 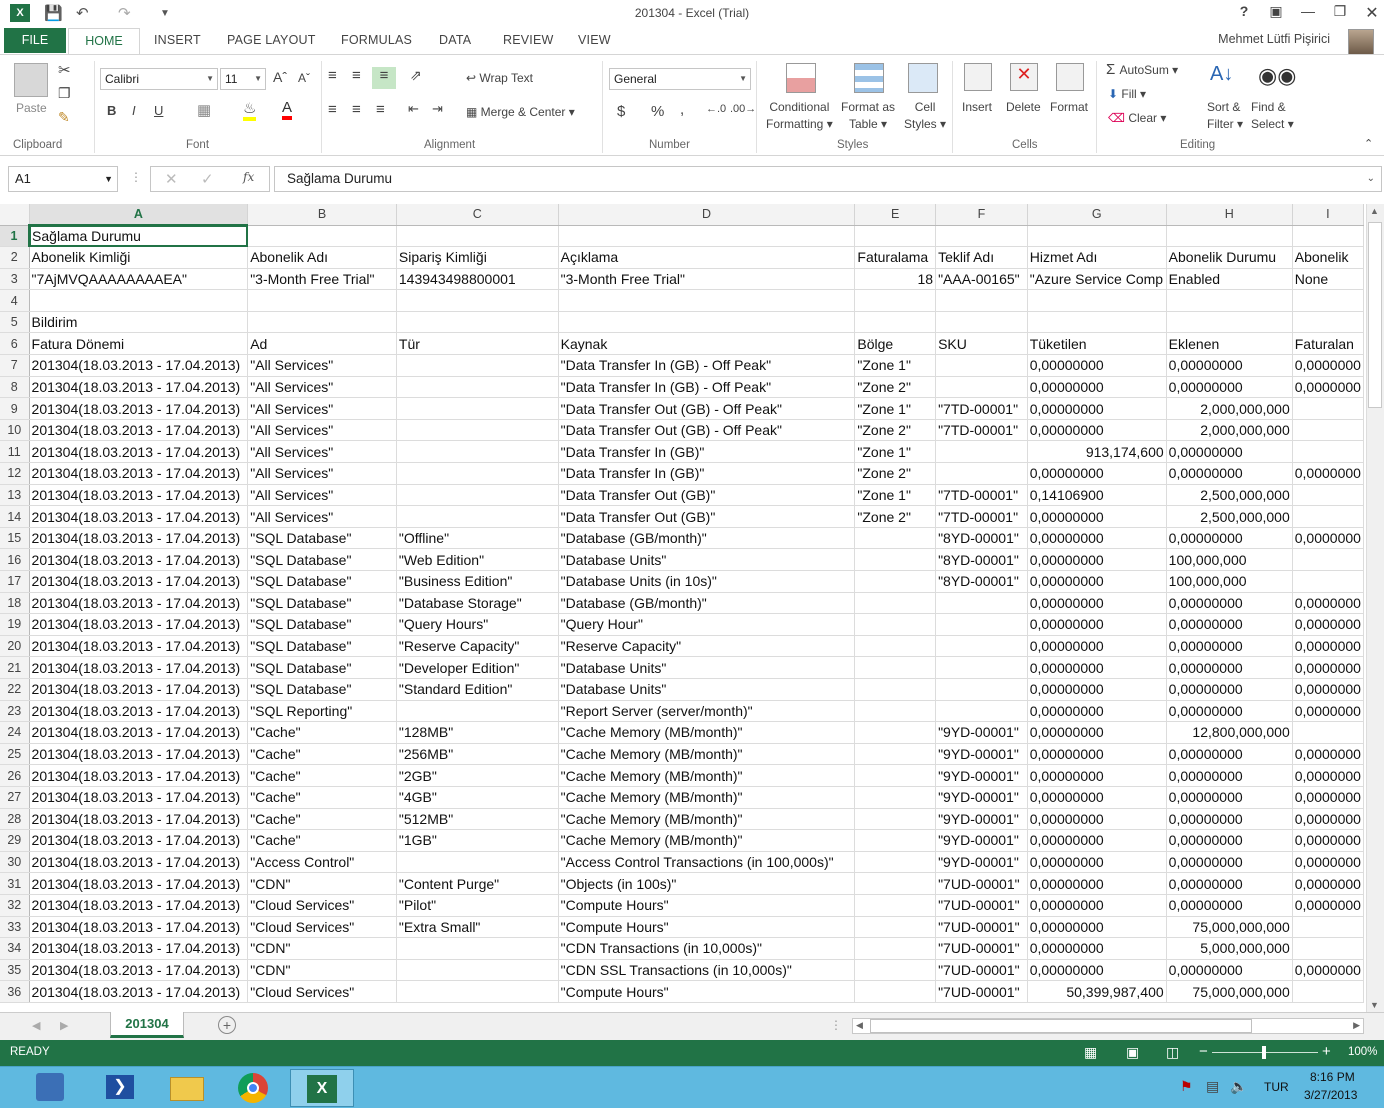 I want to click on cell-d31: "Objects (in 100s)", so click(x=707, y=883).